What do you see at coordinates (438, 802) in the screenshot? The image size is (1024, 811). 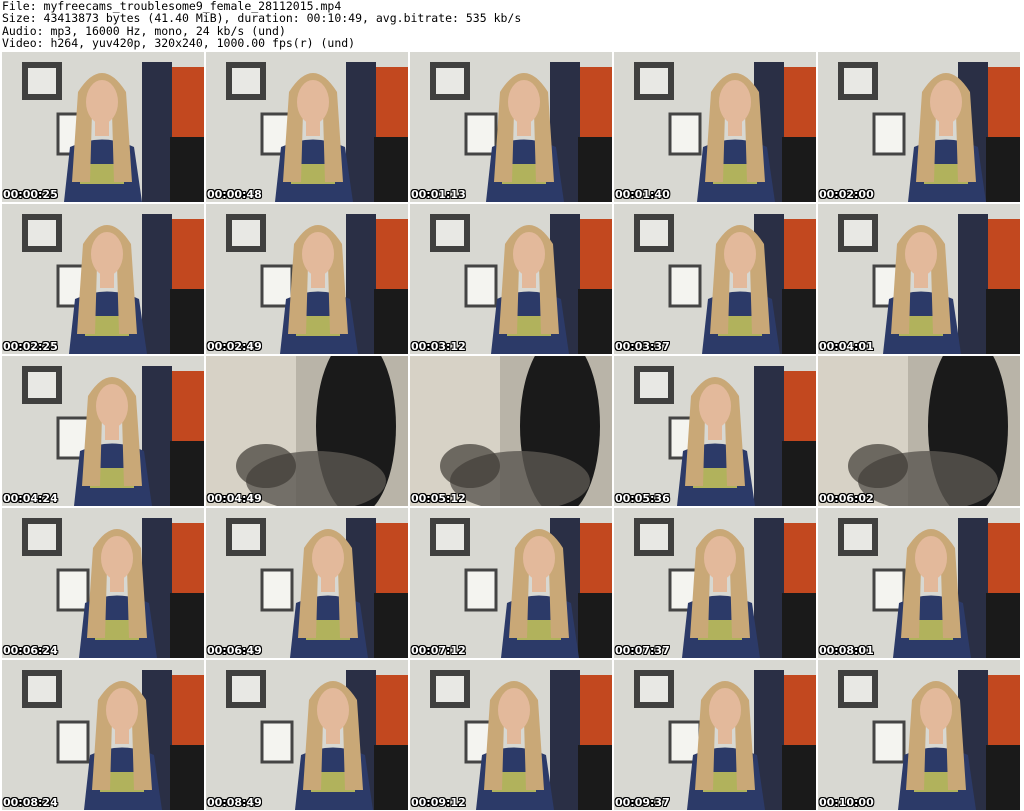 I see `thumbnail-timestamp: 00:09:12` at bounding box center [438, 802].